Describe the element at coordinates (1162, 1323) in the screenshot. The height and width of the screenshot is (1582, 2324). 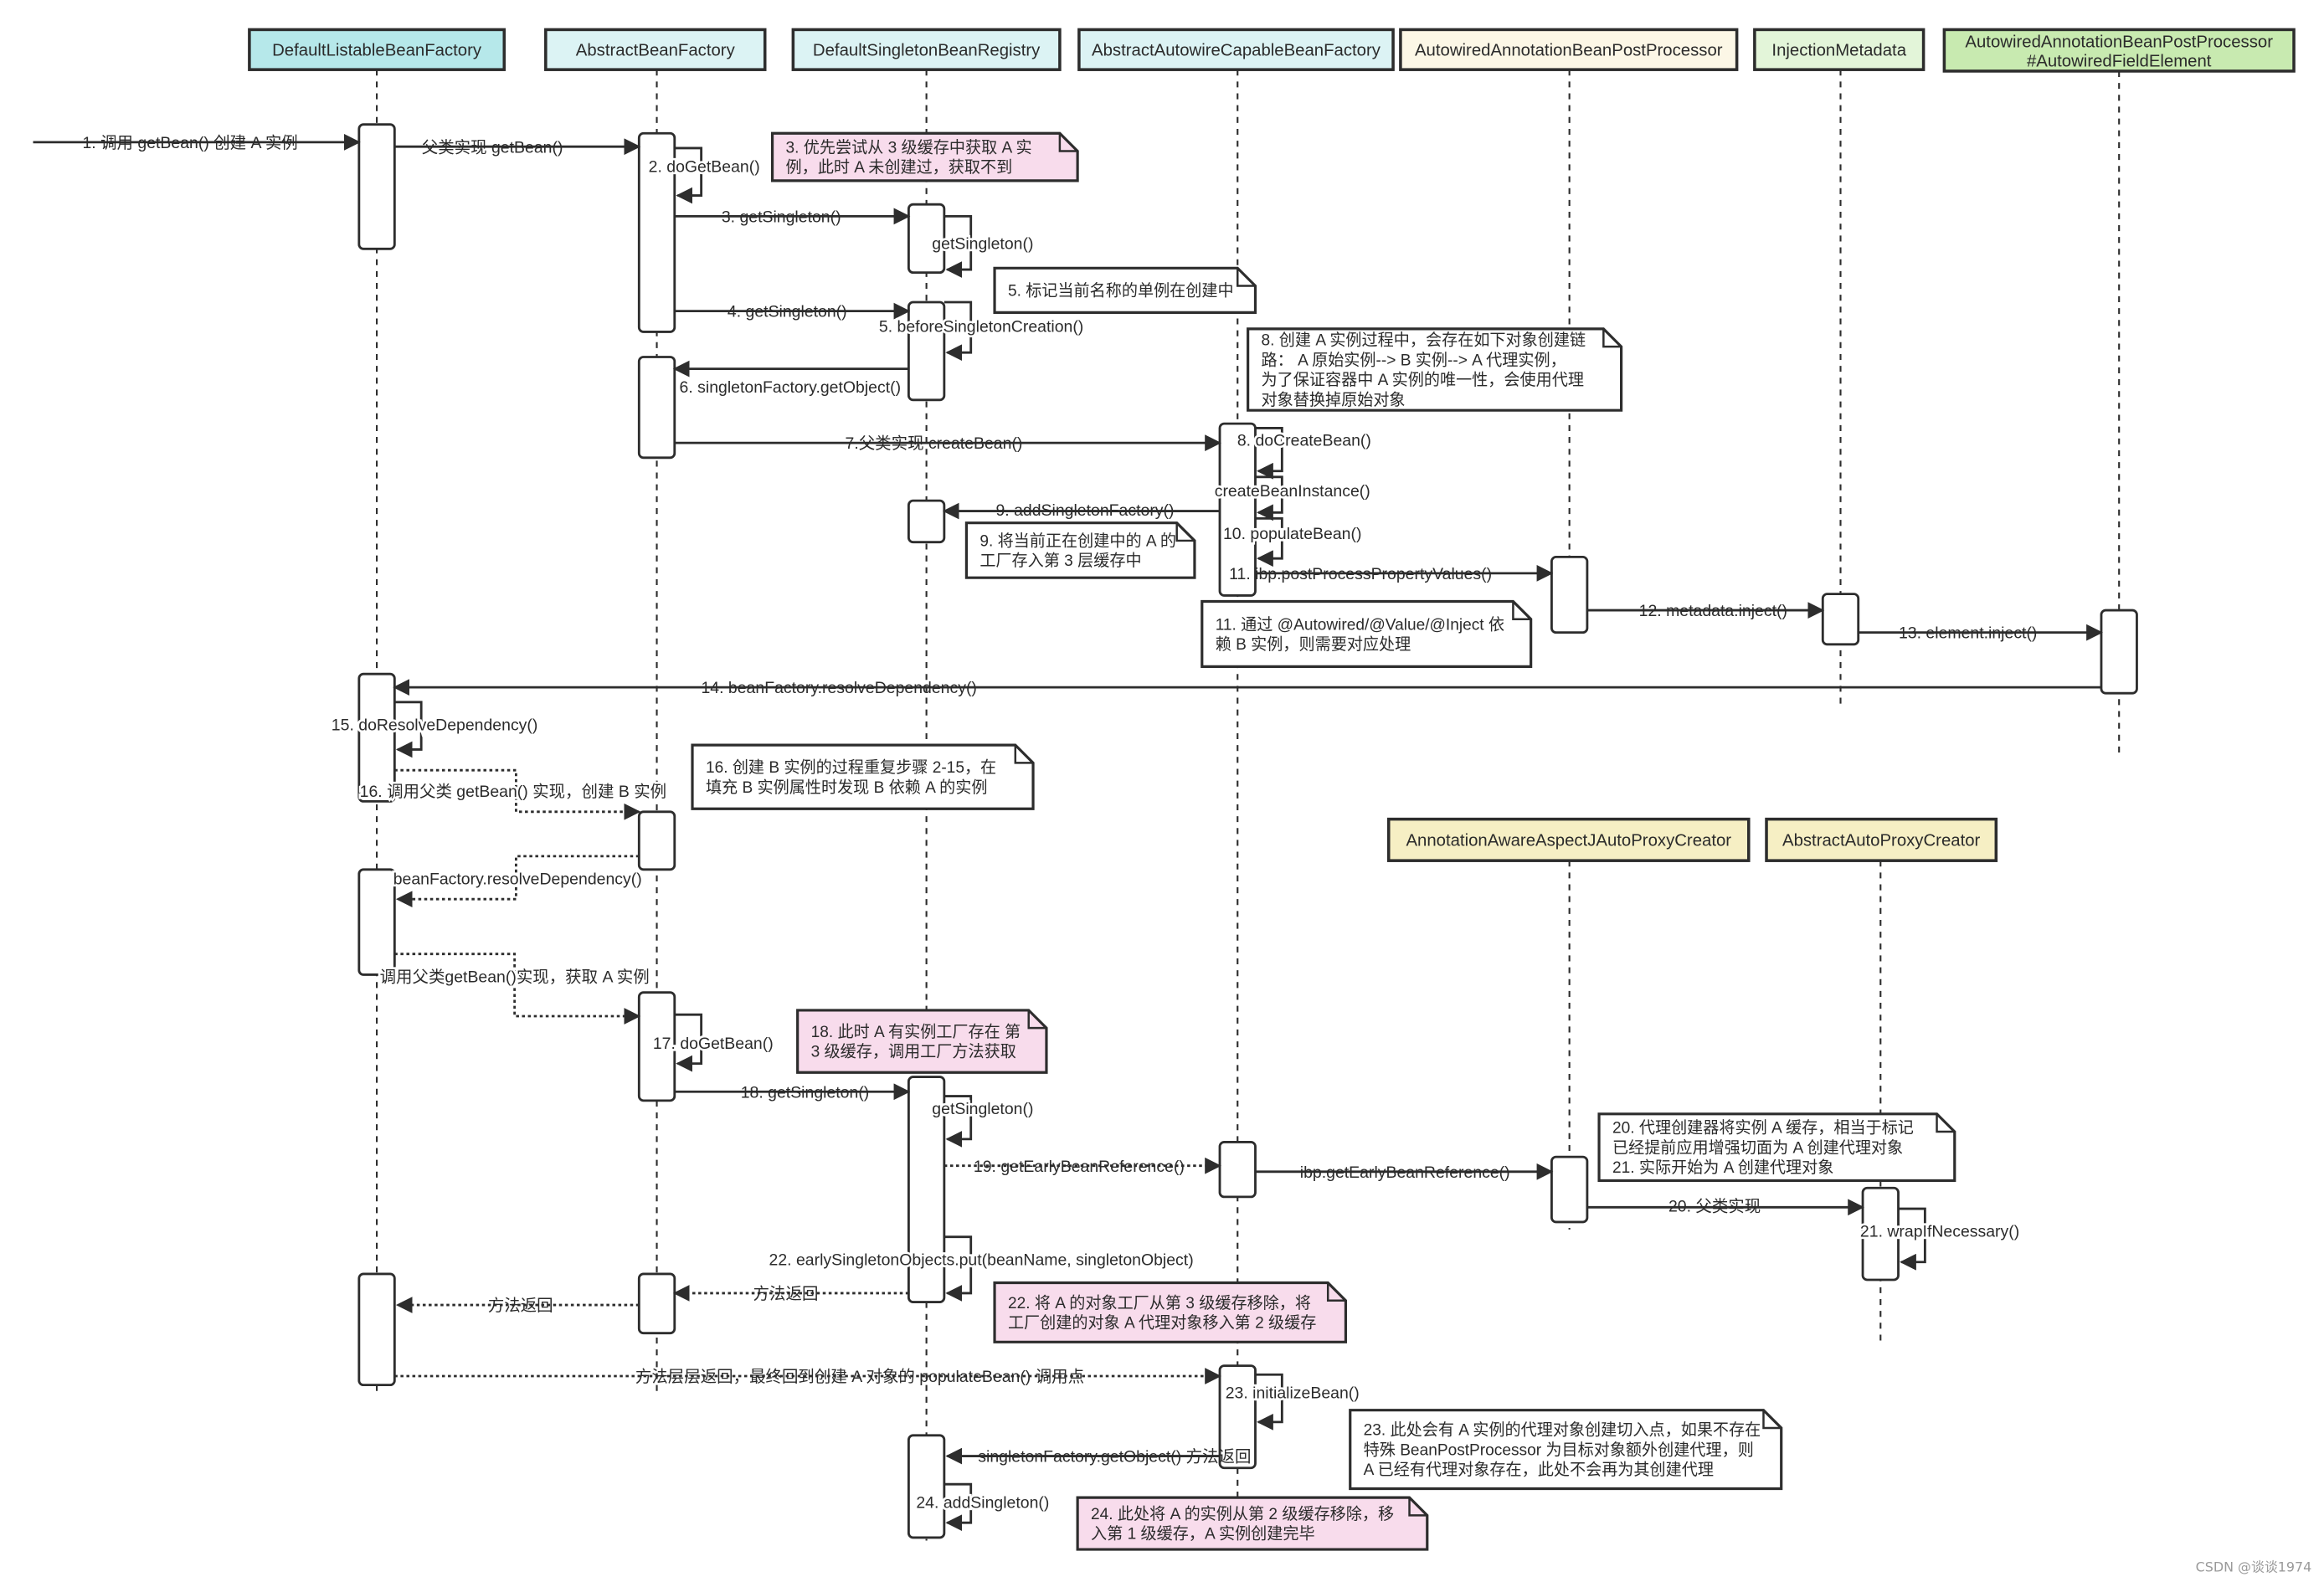
I see `note-text-line: 工厂创建的对象 A 代理对象移入第 2 级缓存` at that location.